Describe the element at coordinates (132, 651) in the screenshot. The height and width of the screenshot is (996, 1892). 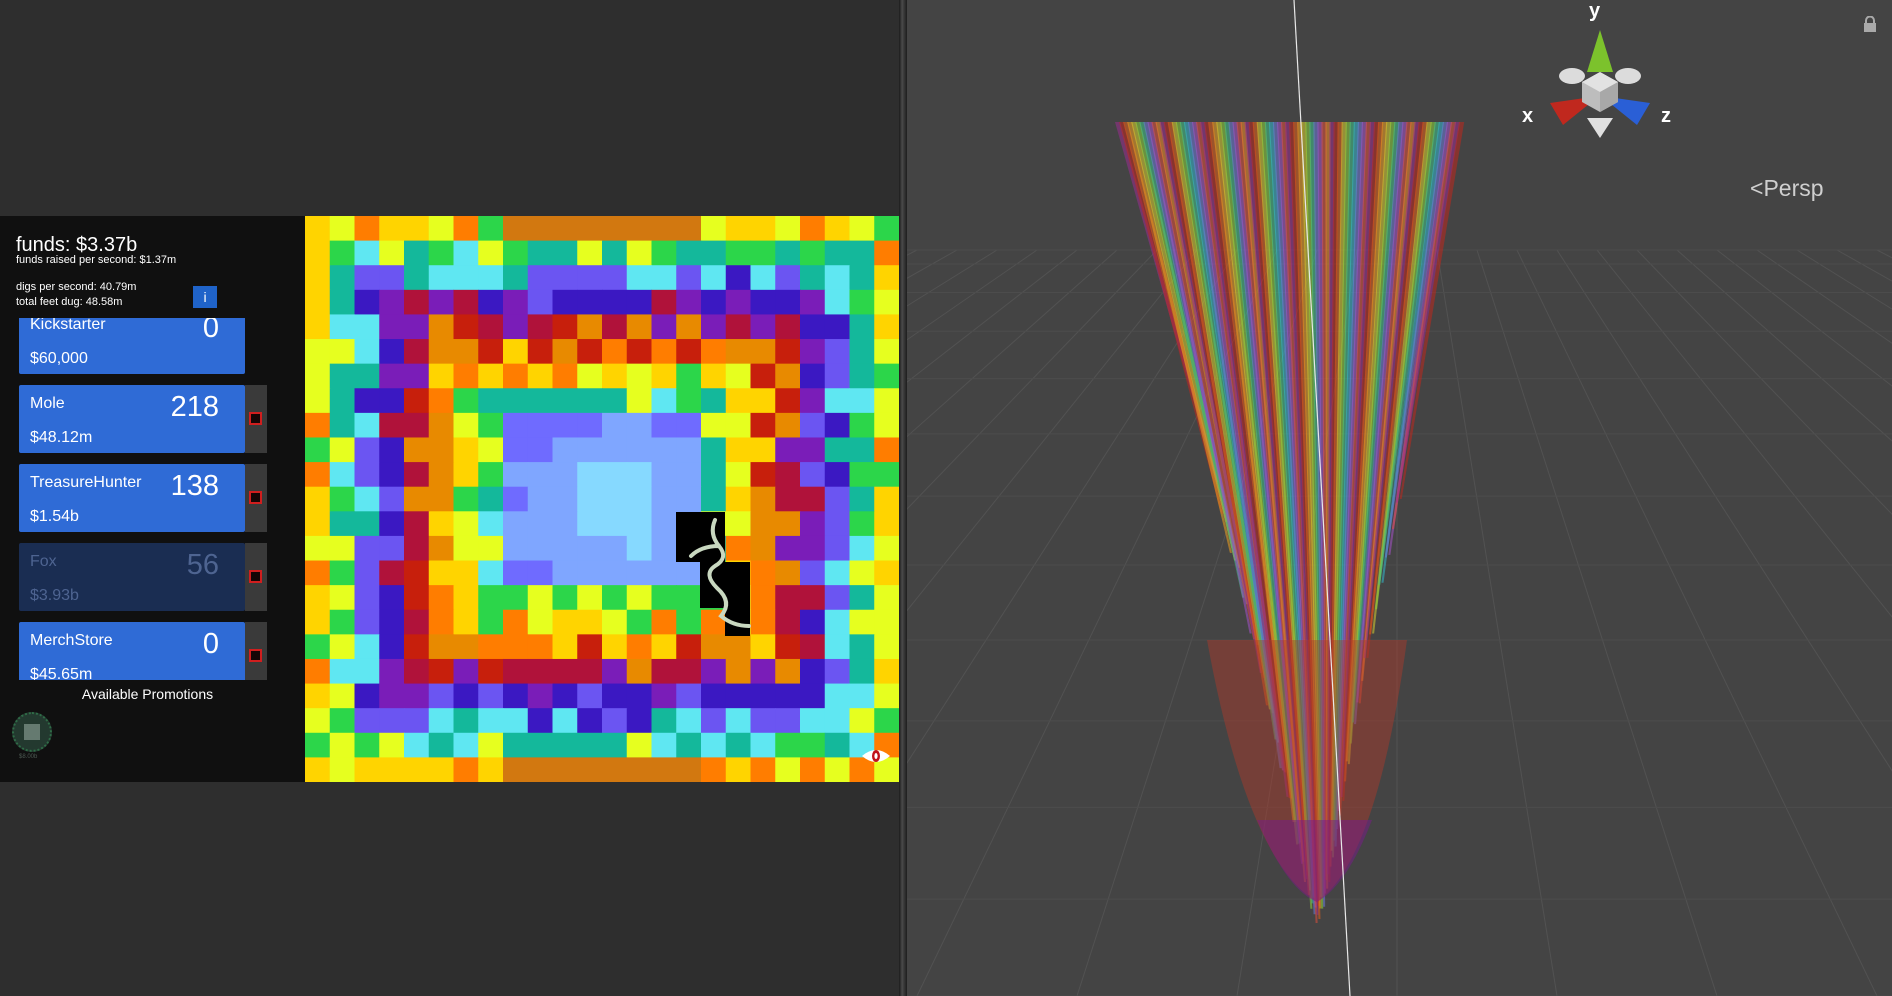
I see `upgrade-card-merchstore: MerchStore 0 $45.65m` at that location.